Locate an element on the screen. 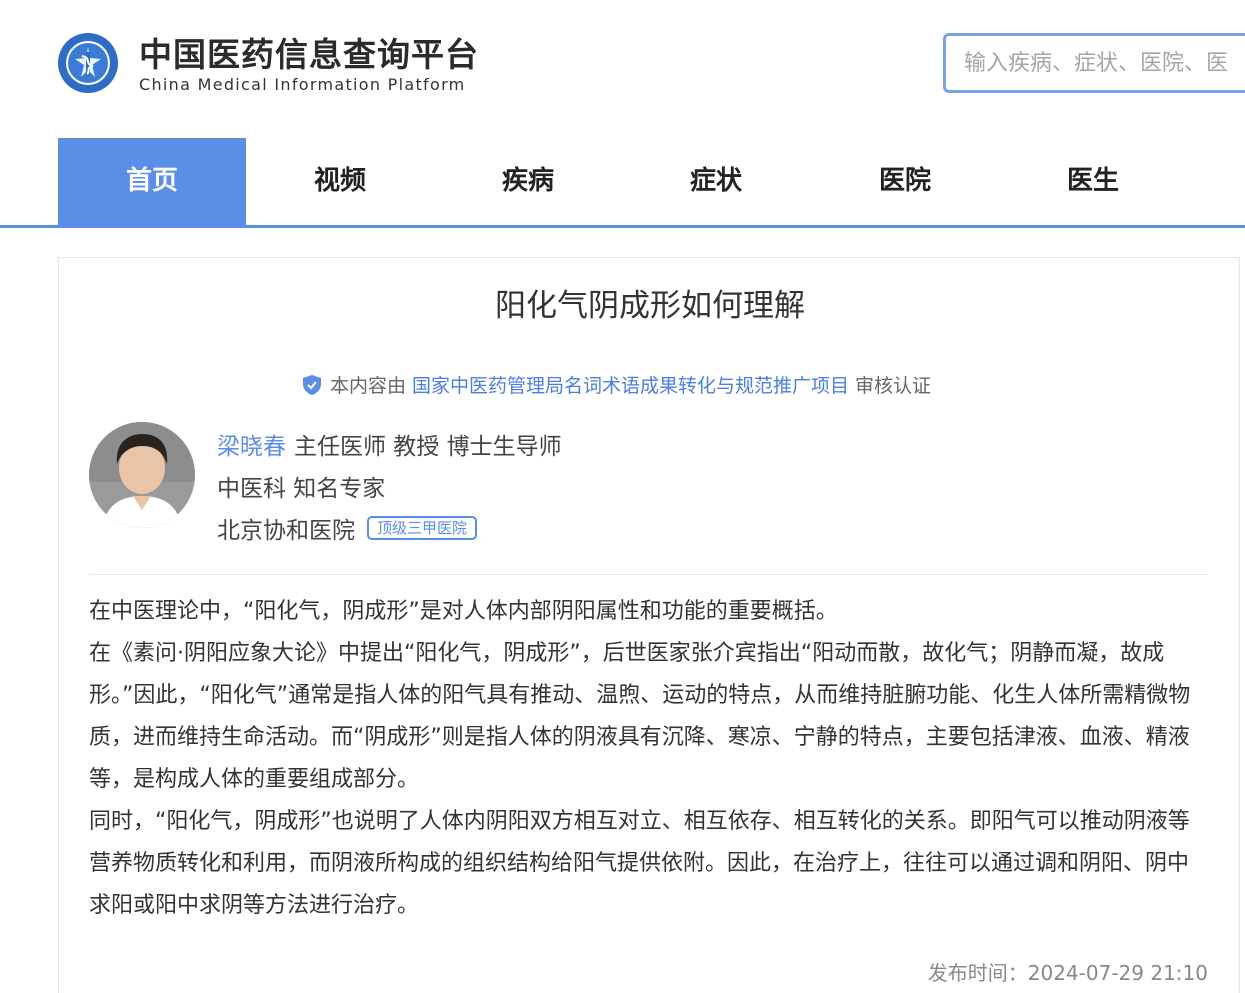 This screenshot has width=1245, height=993. doctor-title-line: 梁晓春 主任医师 教授 博士生导师 is located at coordinates (389, 444).